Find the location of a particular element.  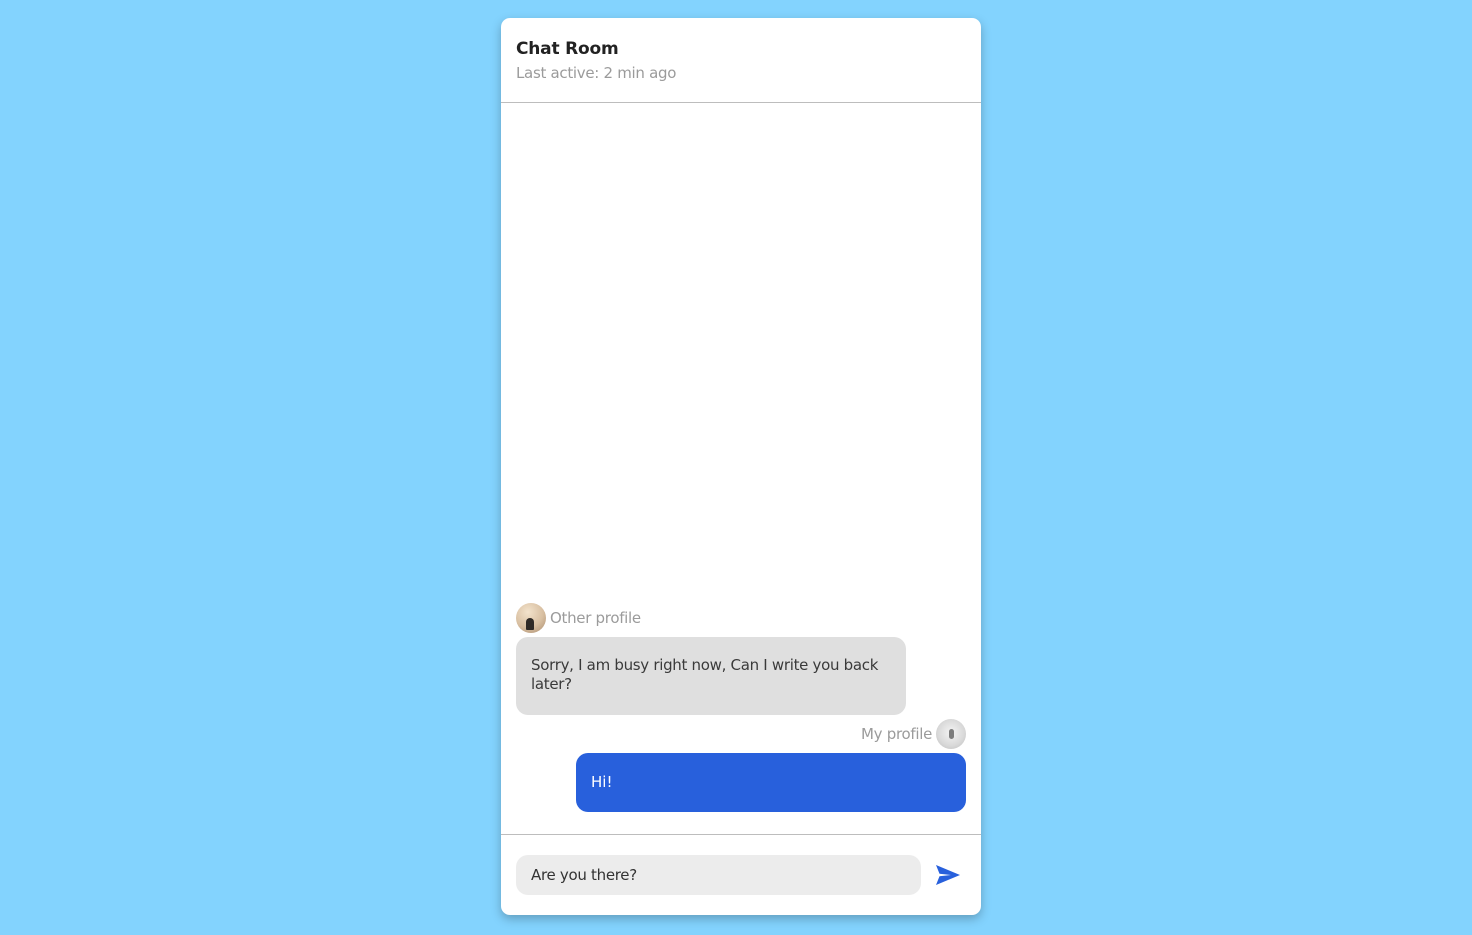

outgoing-message-bubble: Hi! is located at coordinates (771, 782).